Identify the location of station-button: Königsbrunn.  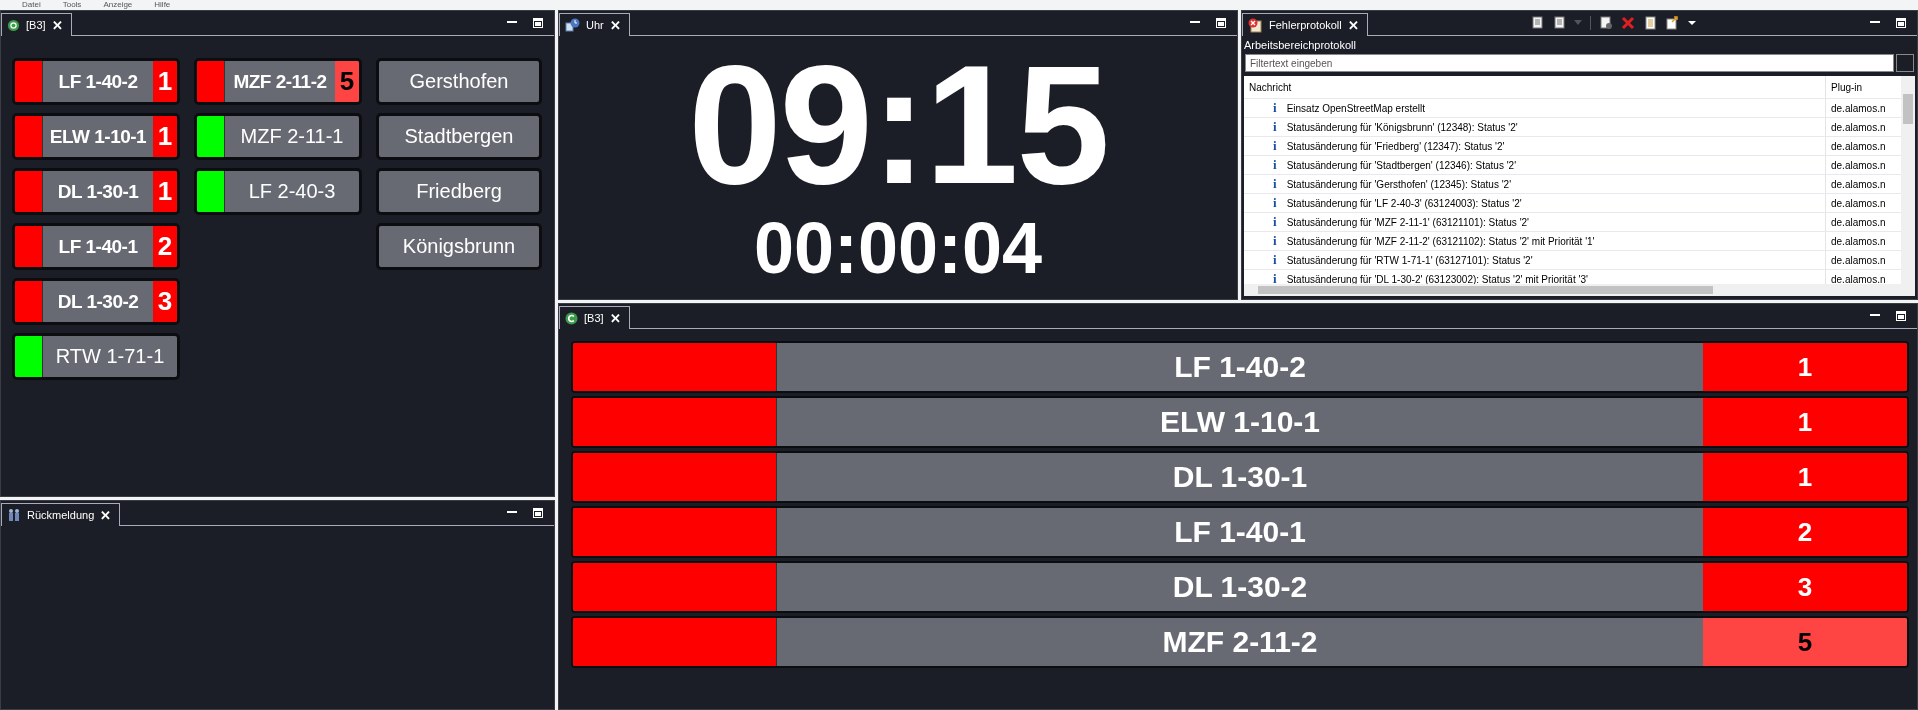
(459, 246).